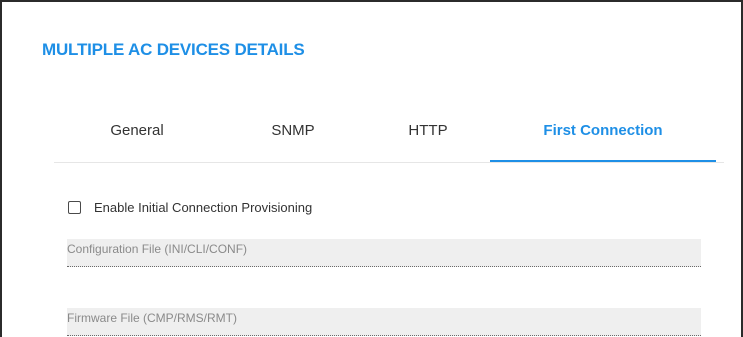 Image resolution: width=743 pixels, height=337 pixels. I want to click on dialog-title: MULTIPLE AC DEVICES DETAILS, so click(173, 49).